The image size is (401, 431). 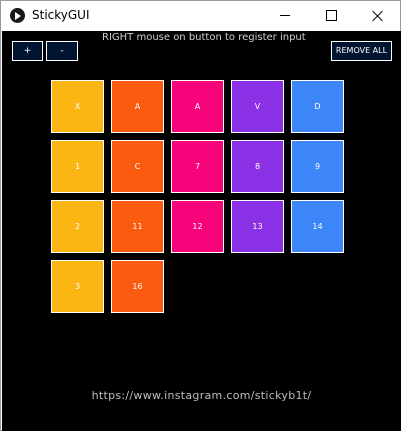 I want to click on minimize-icon, so click(x=285, y=15).